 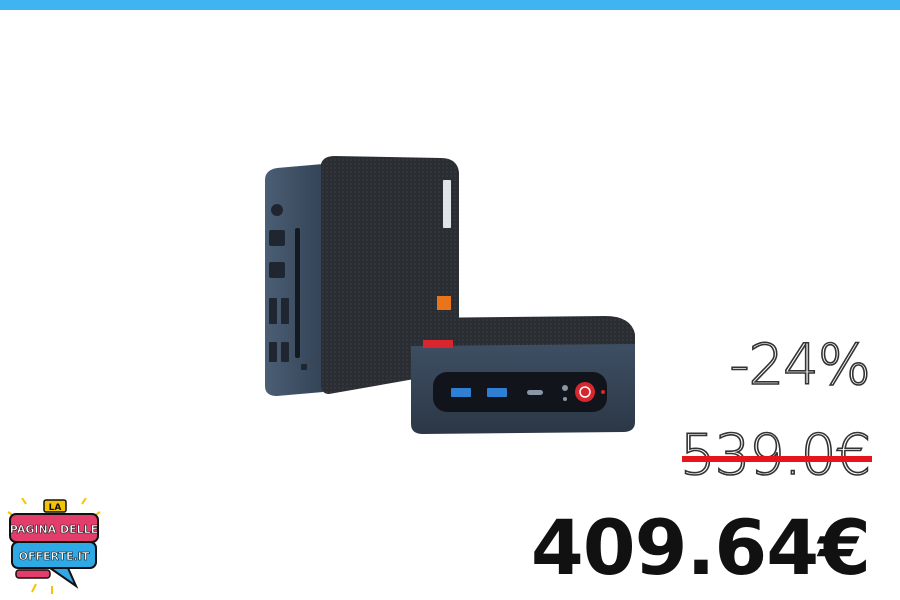 What do you see at coordinates (54, 529) in the screenshot?
I see `logo-line2: PAGINA DELLE` at bounding box center [54, 529].